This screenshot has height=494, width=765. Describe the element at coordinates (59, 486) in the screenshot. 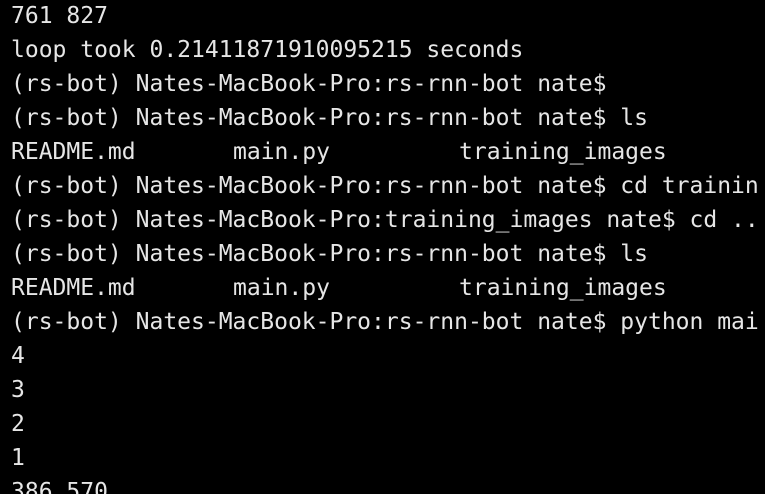

I see `output-line: 386 570` at that location.